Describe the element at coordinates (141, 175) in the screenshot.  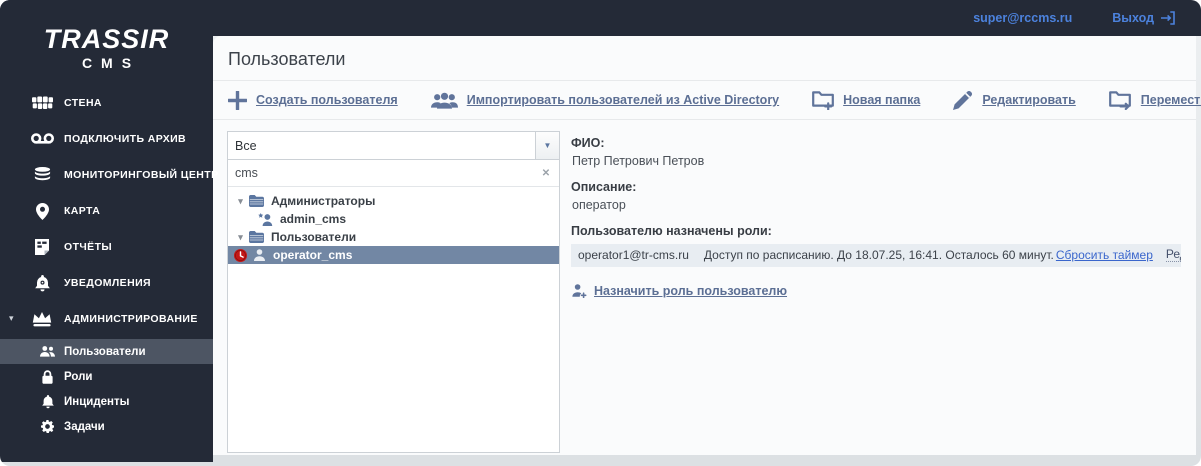
I see `sidebar-item-label: МОНИТОРИНГОВЫЙ ЦЕНТР` at that location.